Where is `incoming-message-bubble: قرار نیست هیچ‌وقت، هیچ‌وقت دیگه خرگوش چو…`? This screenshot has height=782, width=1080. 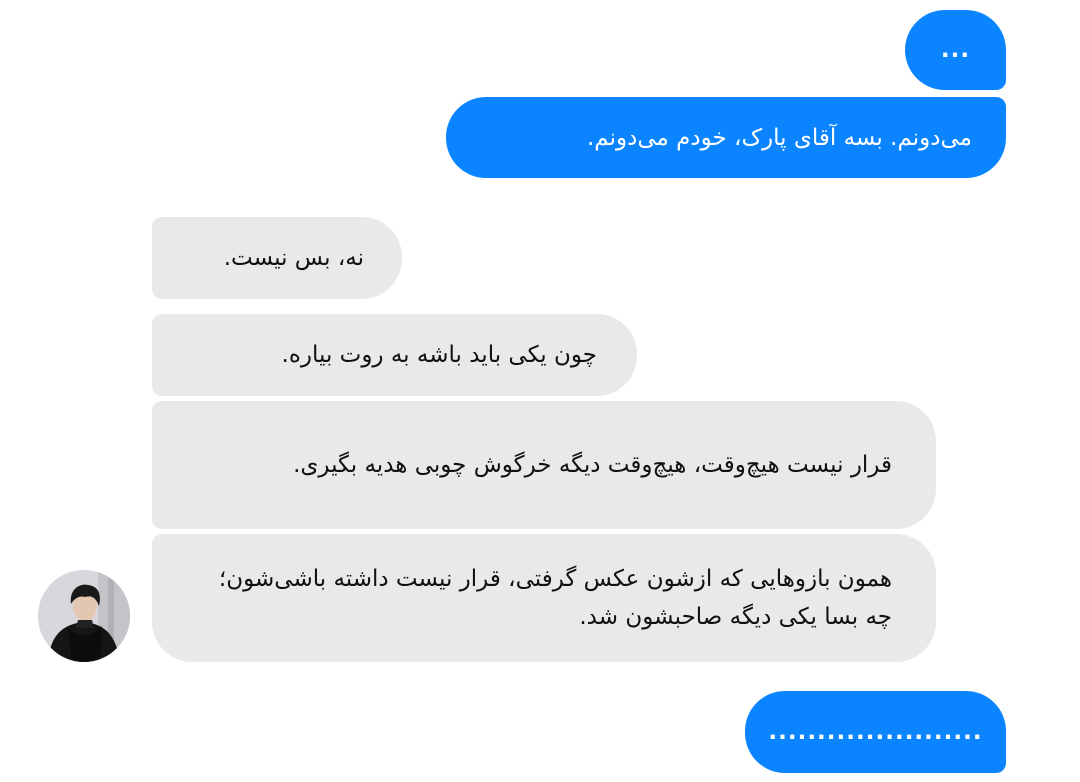 incoming-message-bubble: قرار نیست هیچ‌وقت، هیچ‌وقت دیگه خرگوش چو… is located at coordinates (544, 465).